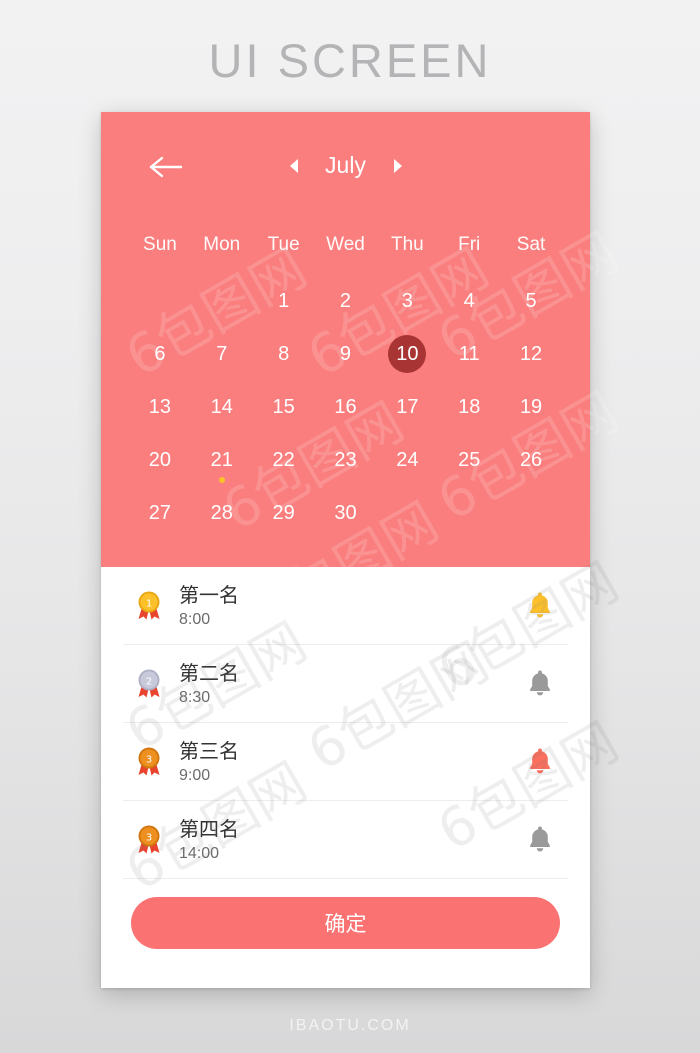  I want to click on day-cell-16: 16, so click(346, 406).